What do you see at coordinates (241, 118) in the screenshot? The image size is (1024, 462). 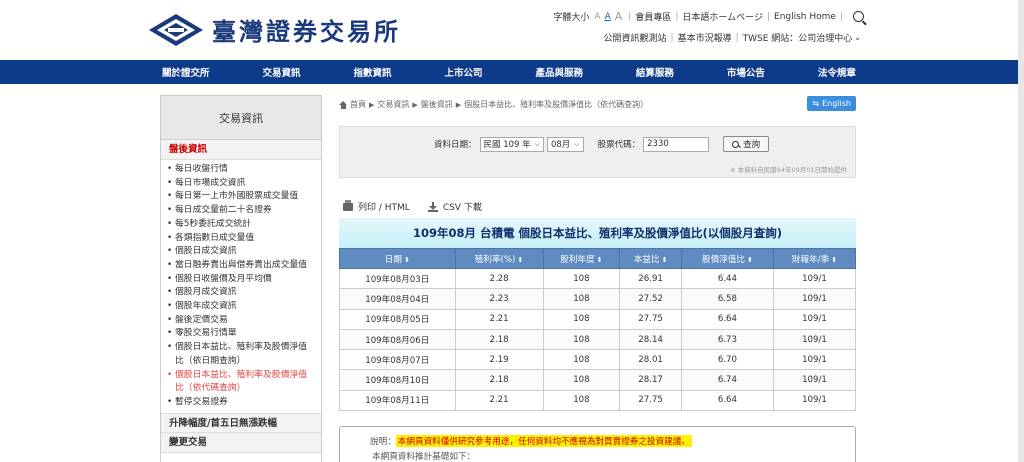 I see `sidebar-title: 交易資訊` at bounding box center [241, 118].